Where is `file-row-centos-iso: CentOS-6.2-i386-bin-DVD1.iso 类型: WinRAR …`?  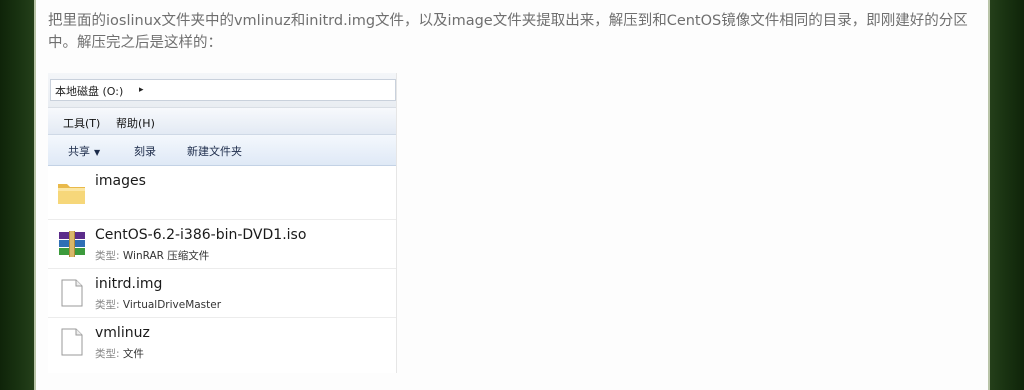 file-row-centos-iso: CentOS-6.2-i386-bin-DVD1.iso 类型: WinRAR … is located at coordinates (222, 244).